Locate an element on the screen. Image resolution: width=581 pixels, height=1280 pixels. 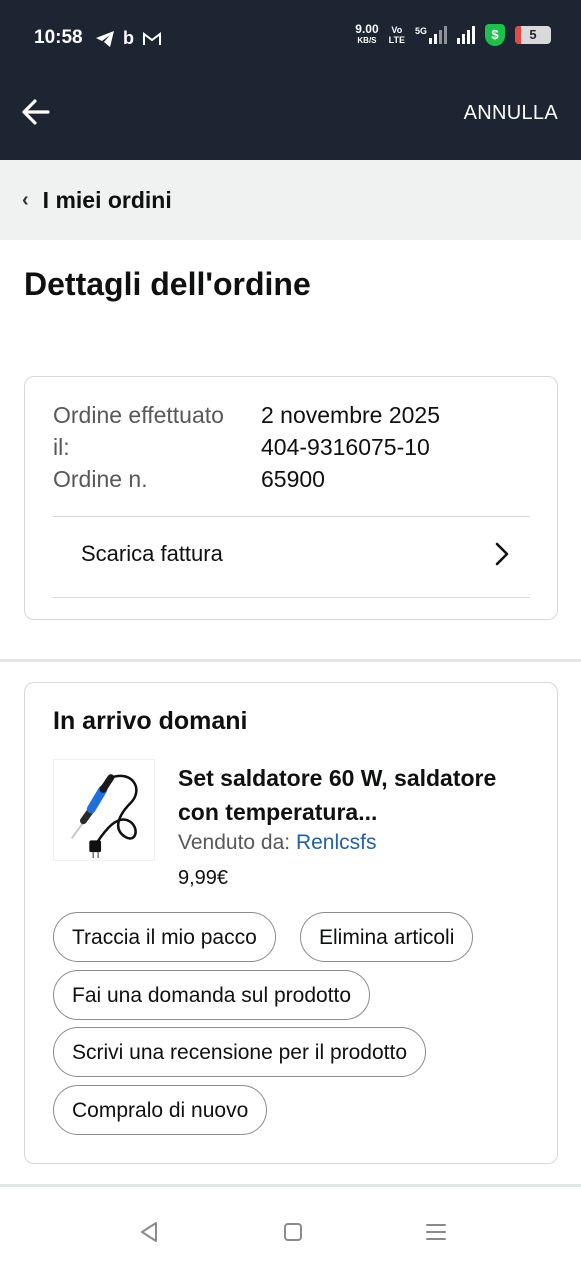
net-speed-value: 9.00 is located at coordinates (367, 29).